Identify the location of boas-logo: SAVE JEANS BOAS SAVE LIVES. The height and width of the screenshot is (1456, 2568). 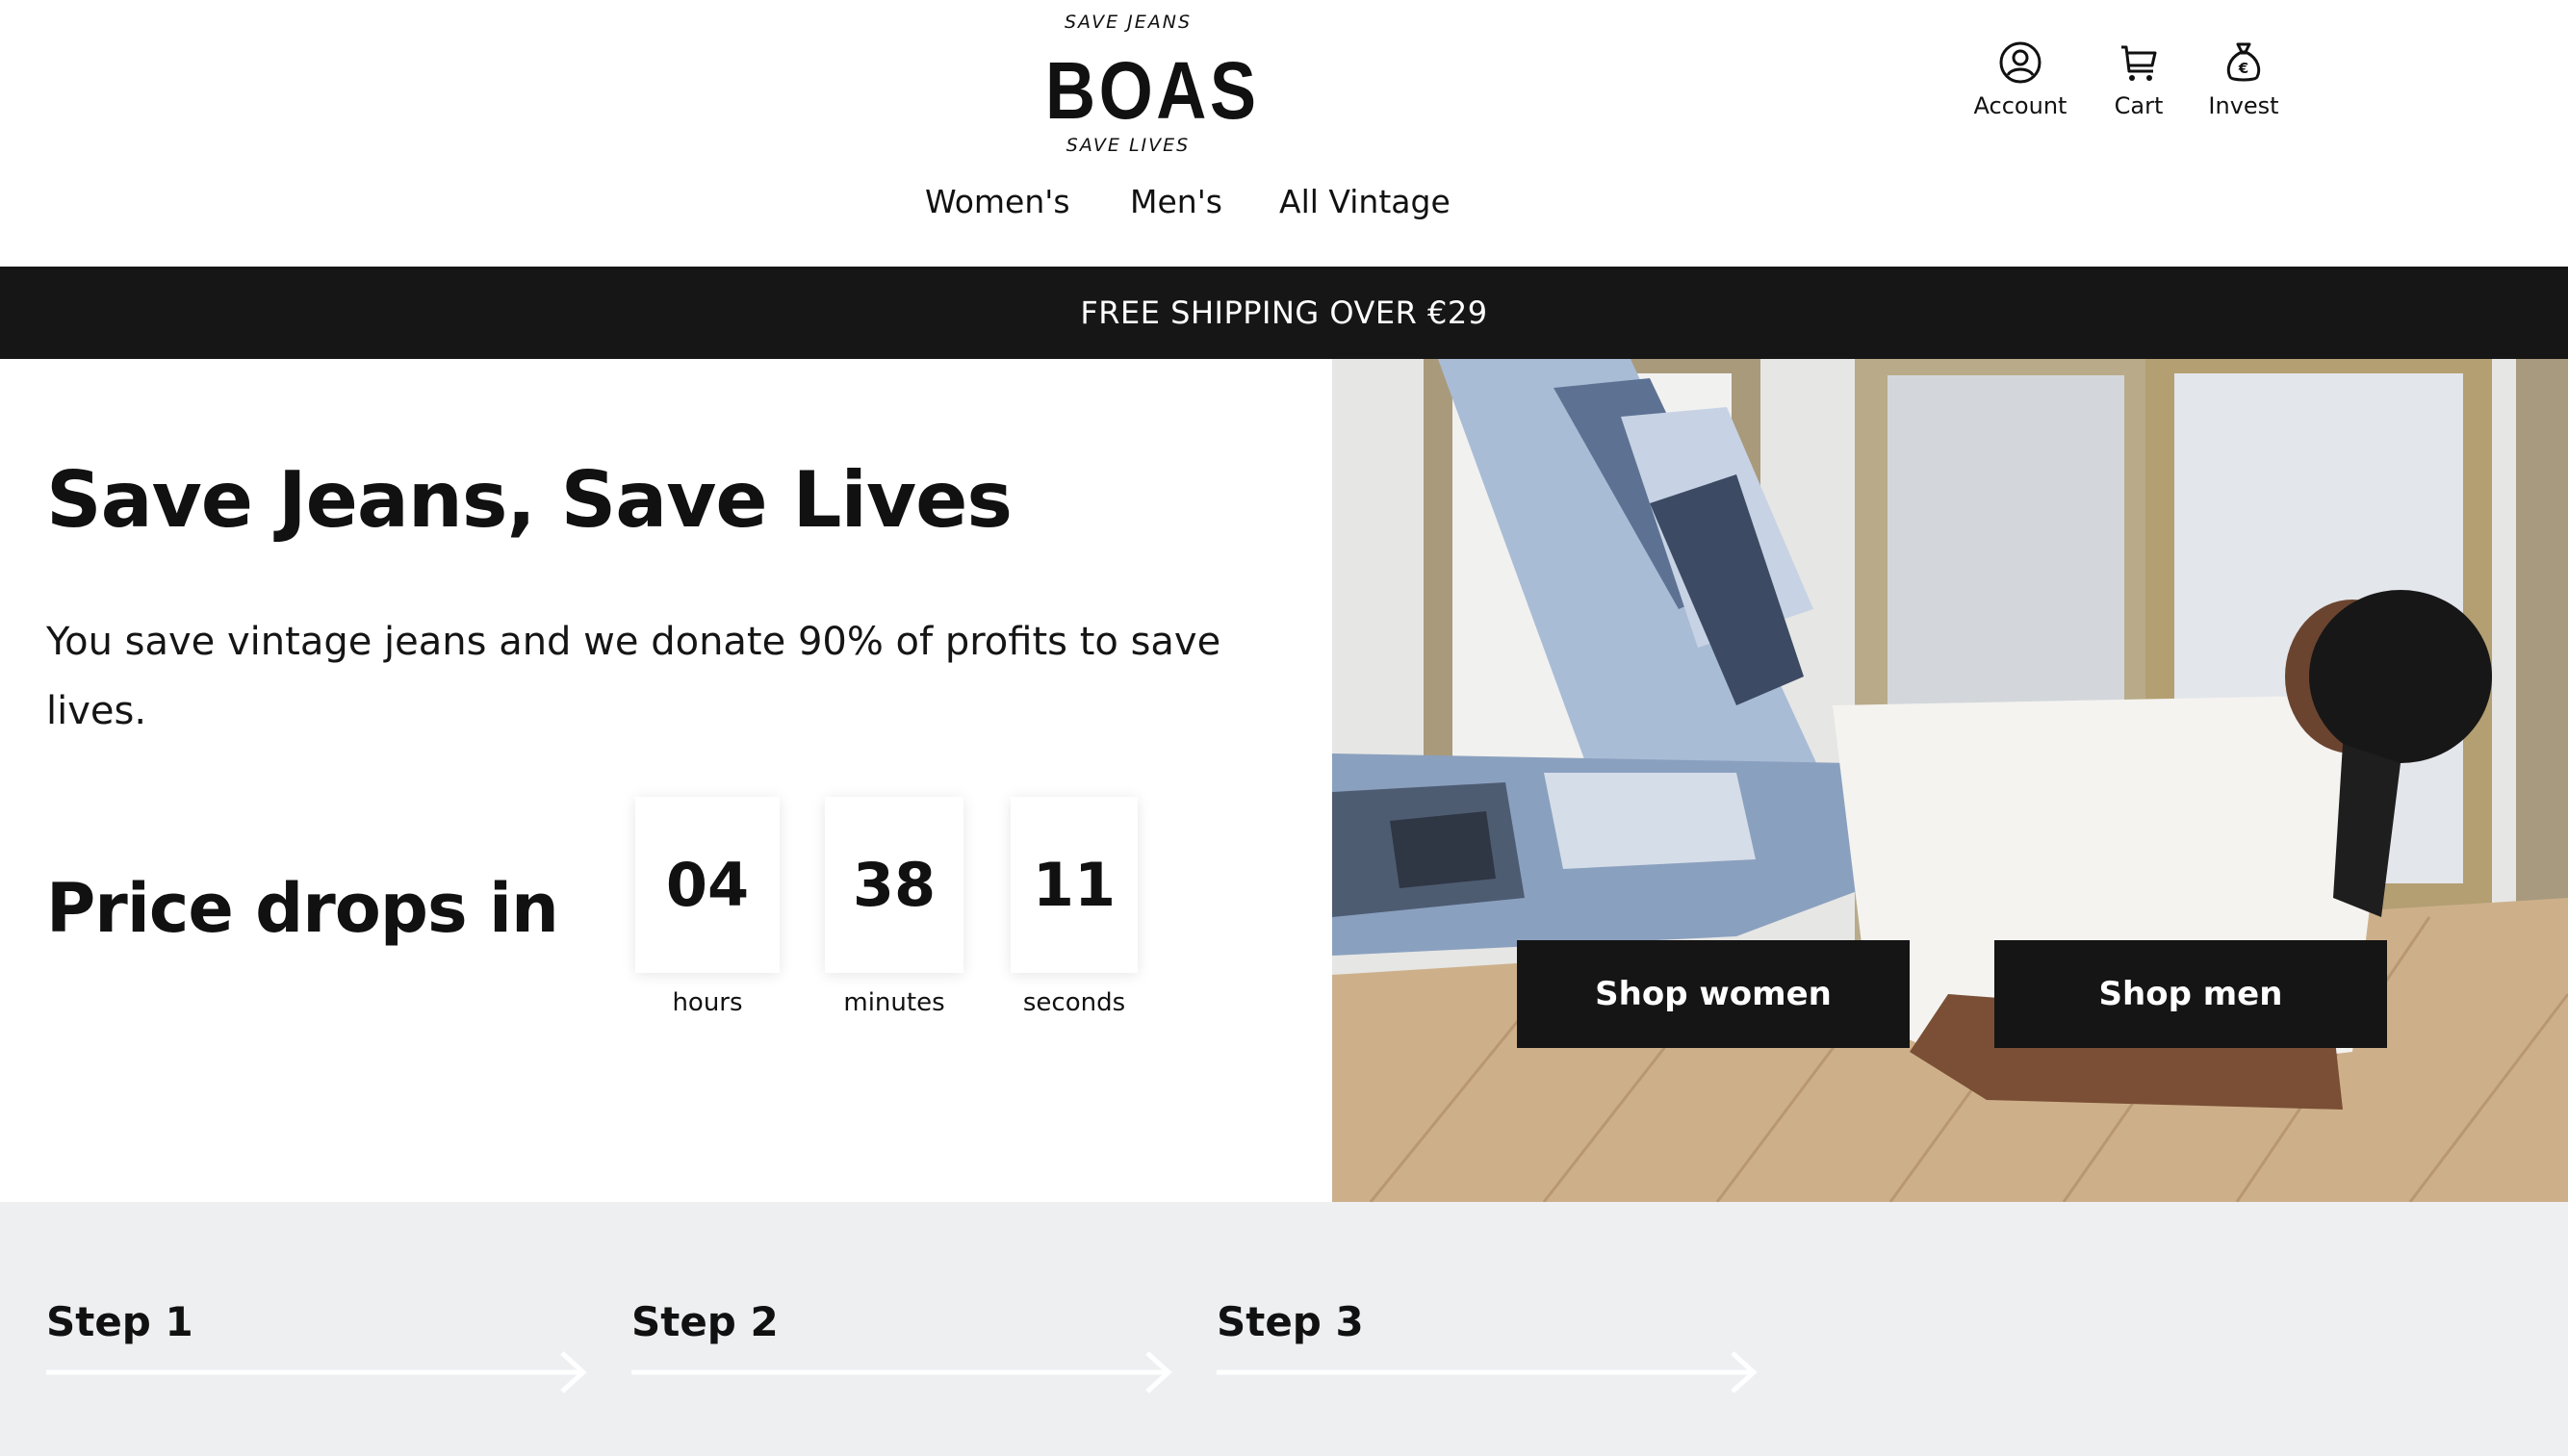
(1146, 88).